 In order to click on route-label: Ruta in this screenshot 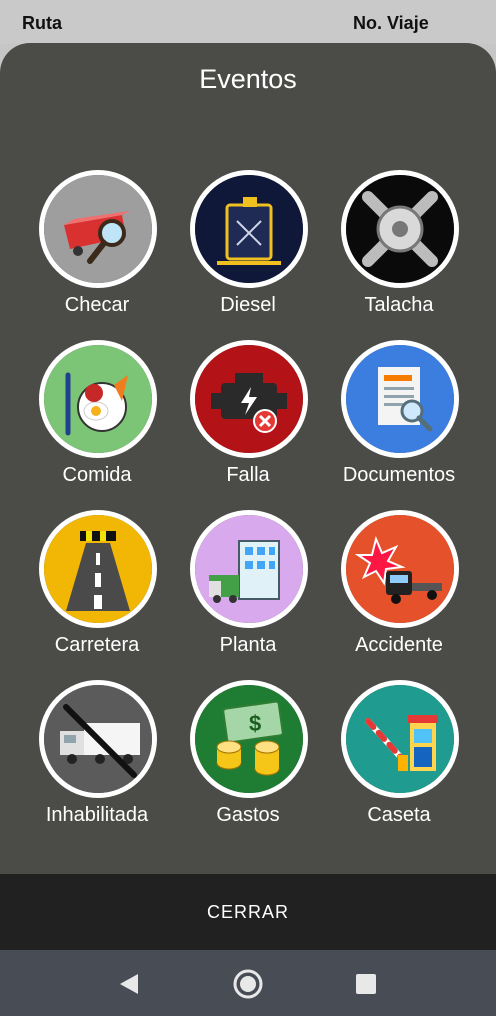, I will do `click(42, 23)`.